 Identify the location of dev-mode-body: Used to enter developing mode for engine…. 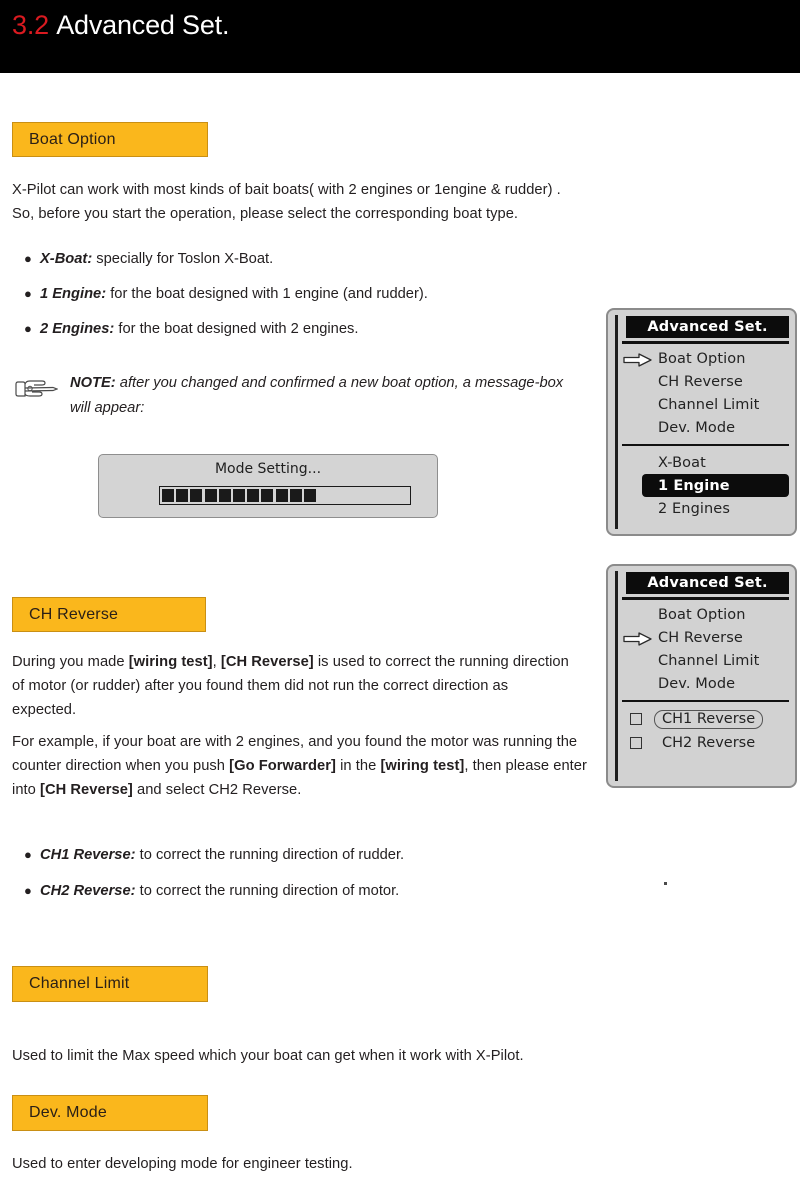
(182, 1164).